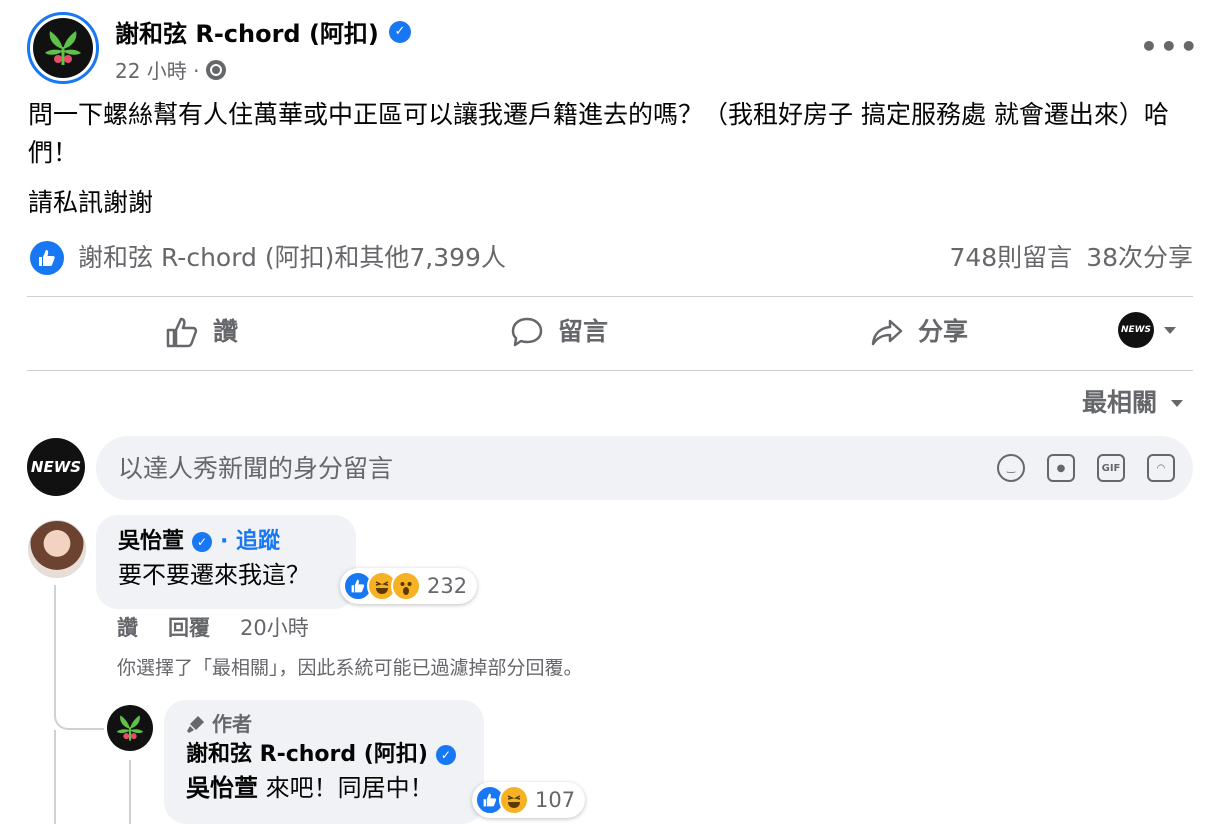 Image resolution: width=1218 pixels, height=824 pixels. Describe the element at coordinates (57, 549) in the screenshot. I see `commenter-avatar` at that location.